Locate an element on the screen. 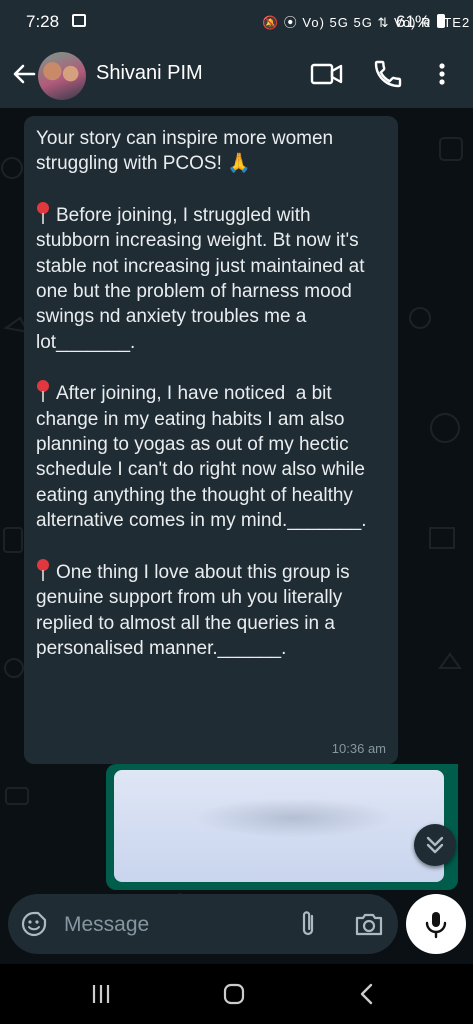 This screenshot has width=473, height=1024. message-composer is located at coordinates (203, 924).